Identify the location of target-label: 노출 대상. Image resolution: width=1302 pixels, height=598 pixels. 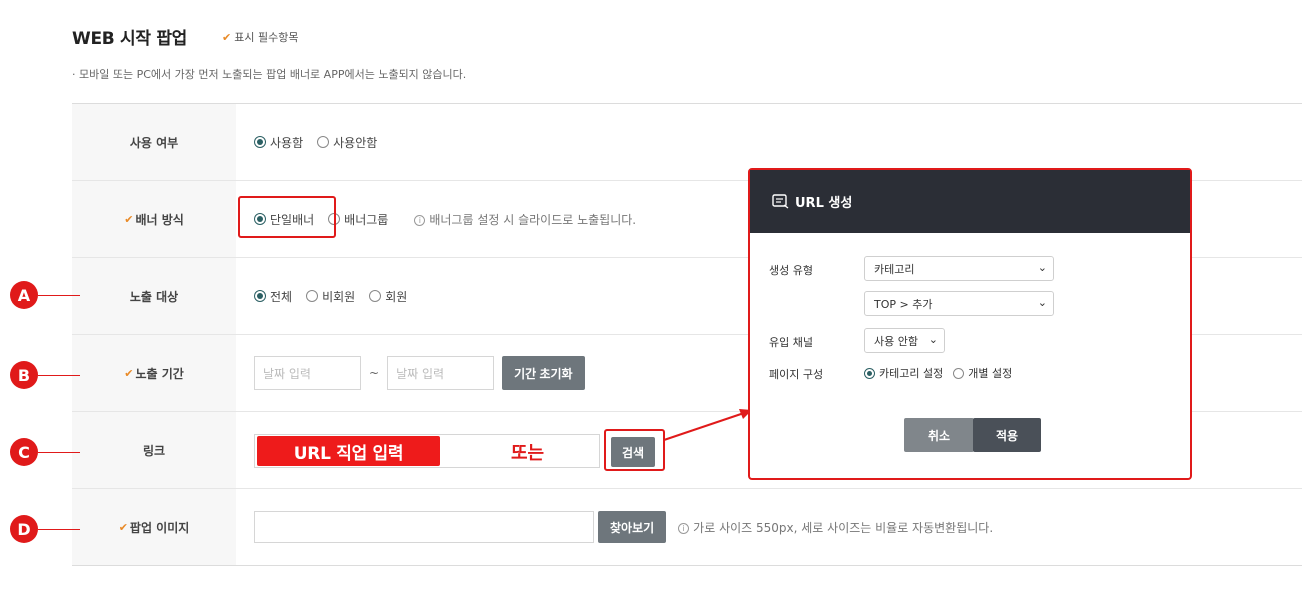
(154, 296).